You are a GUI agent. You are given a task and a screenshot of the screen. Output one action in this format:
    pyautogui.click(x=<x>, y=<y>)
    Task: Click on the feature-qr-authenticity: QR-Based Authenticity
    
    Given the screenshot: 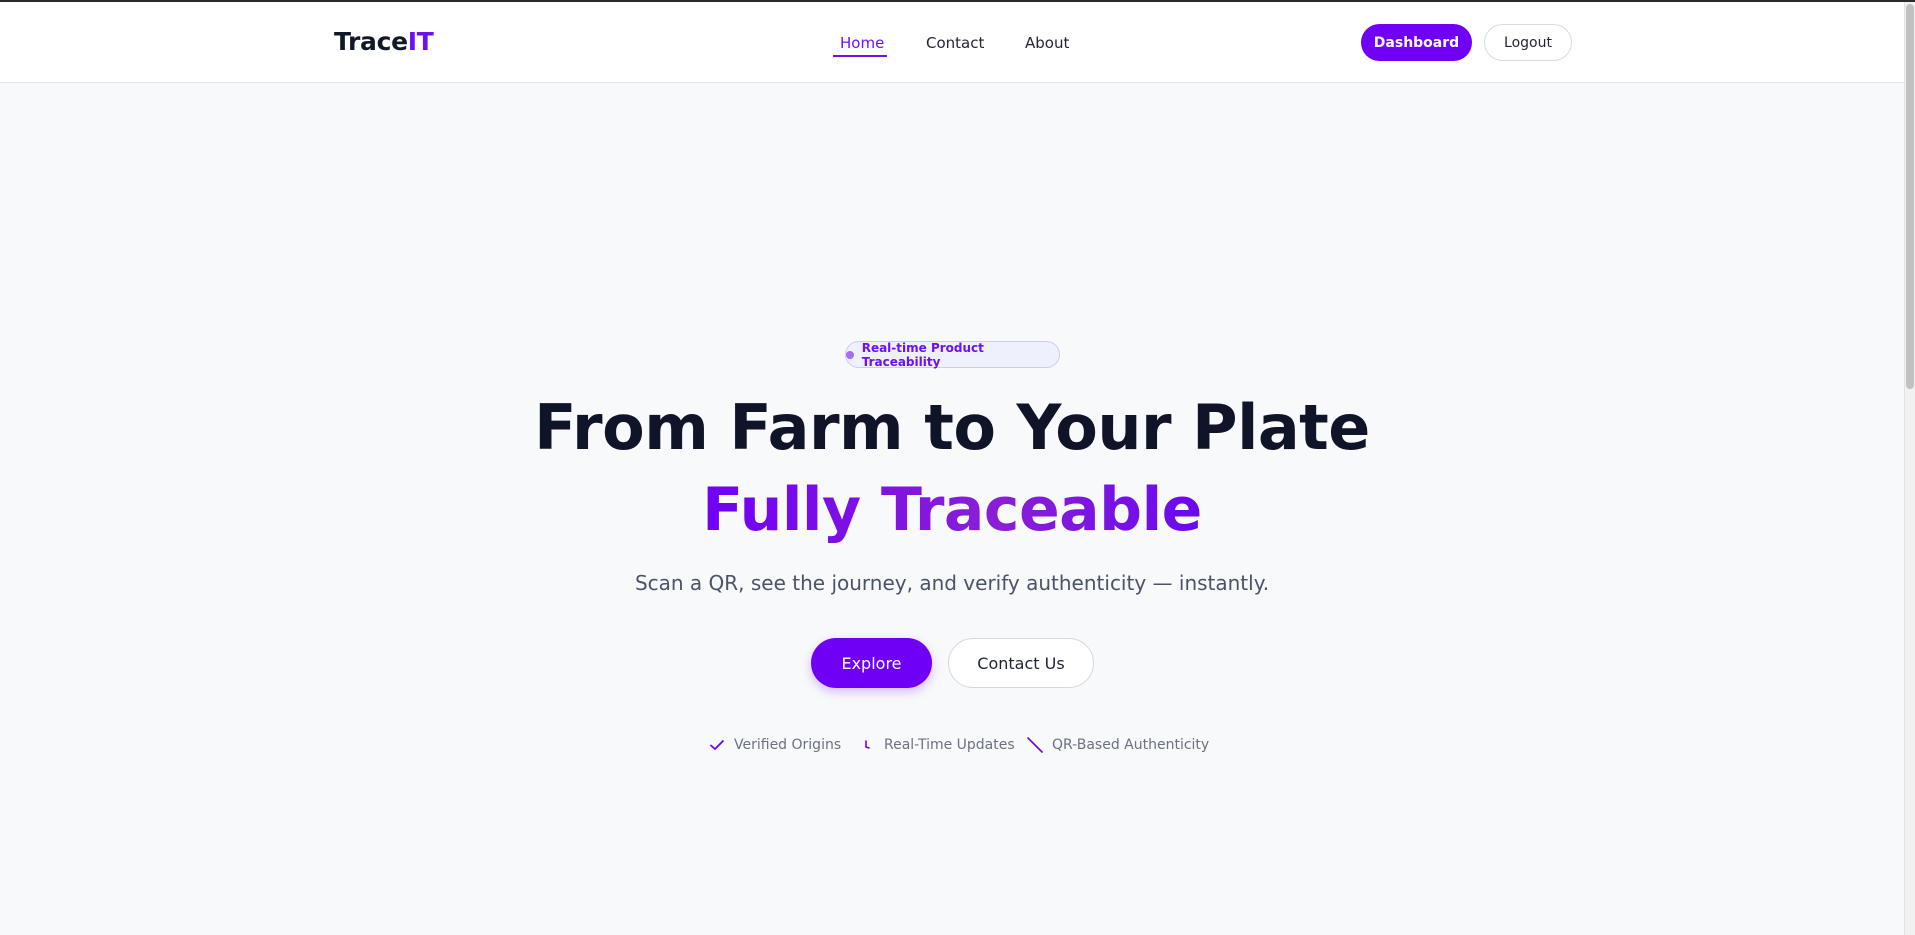 What is the action you would take?
    pyautogui.click(x=1117, y=745)
    